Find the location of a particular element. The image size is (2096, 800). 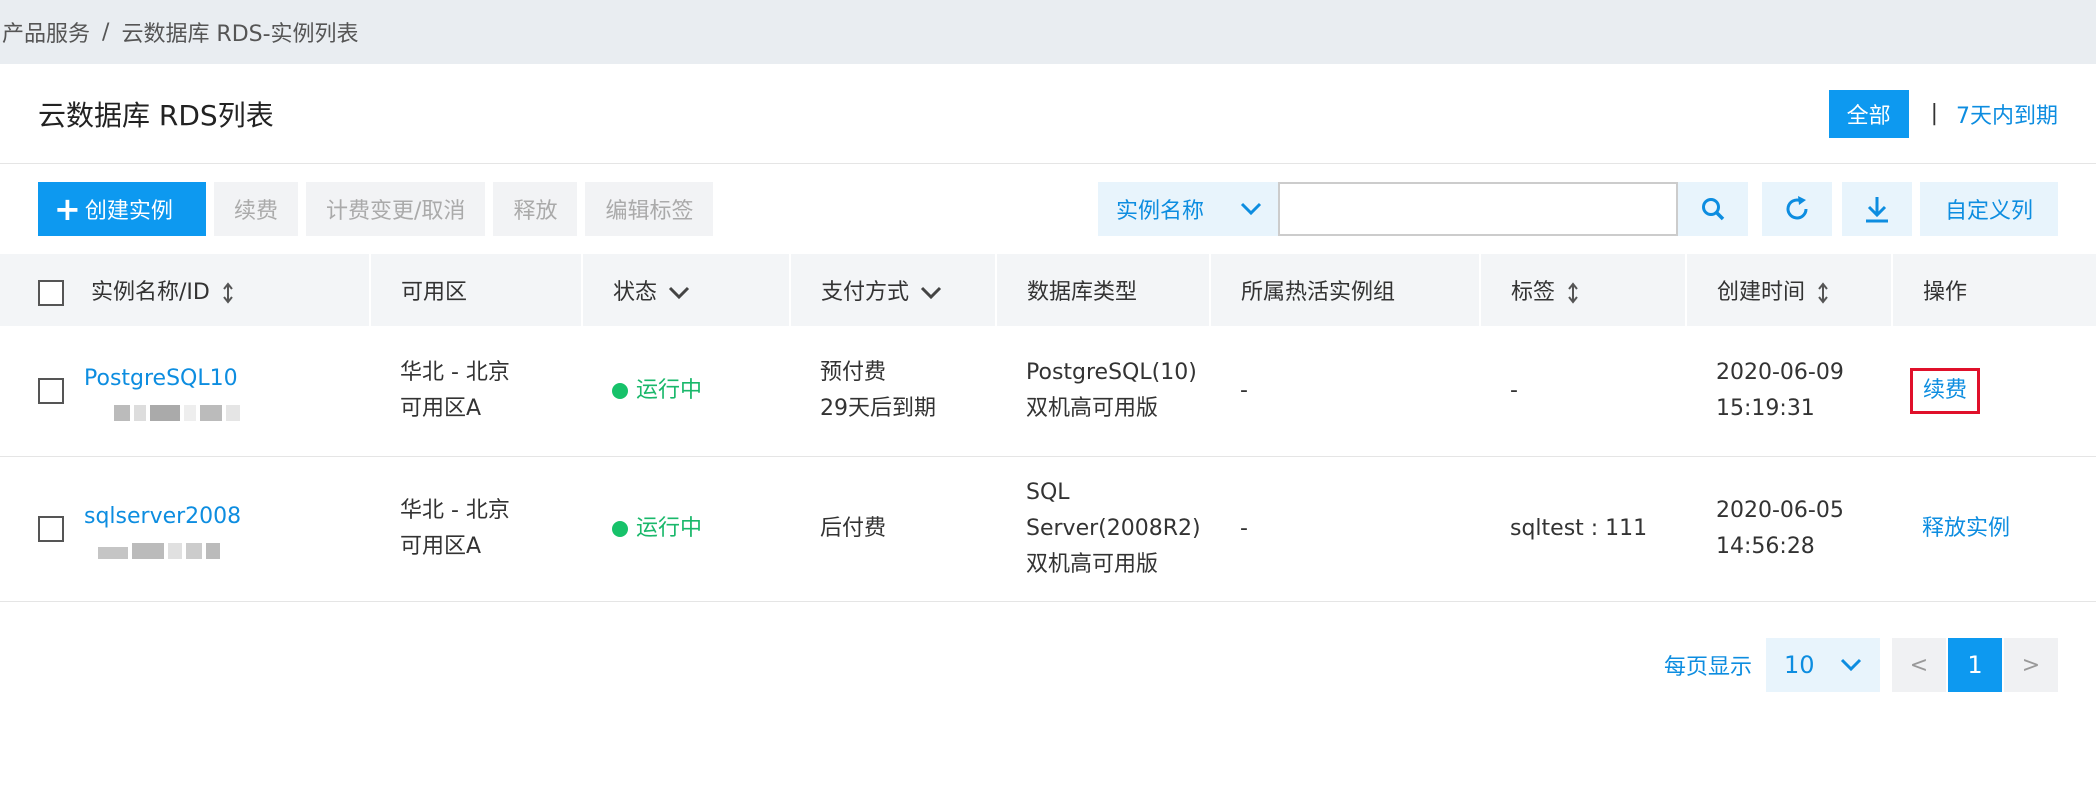

refresh-button is located at coordinates (1797, 209).